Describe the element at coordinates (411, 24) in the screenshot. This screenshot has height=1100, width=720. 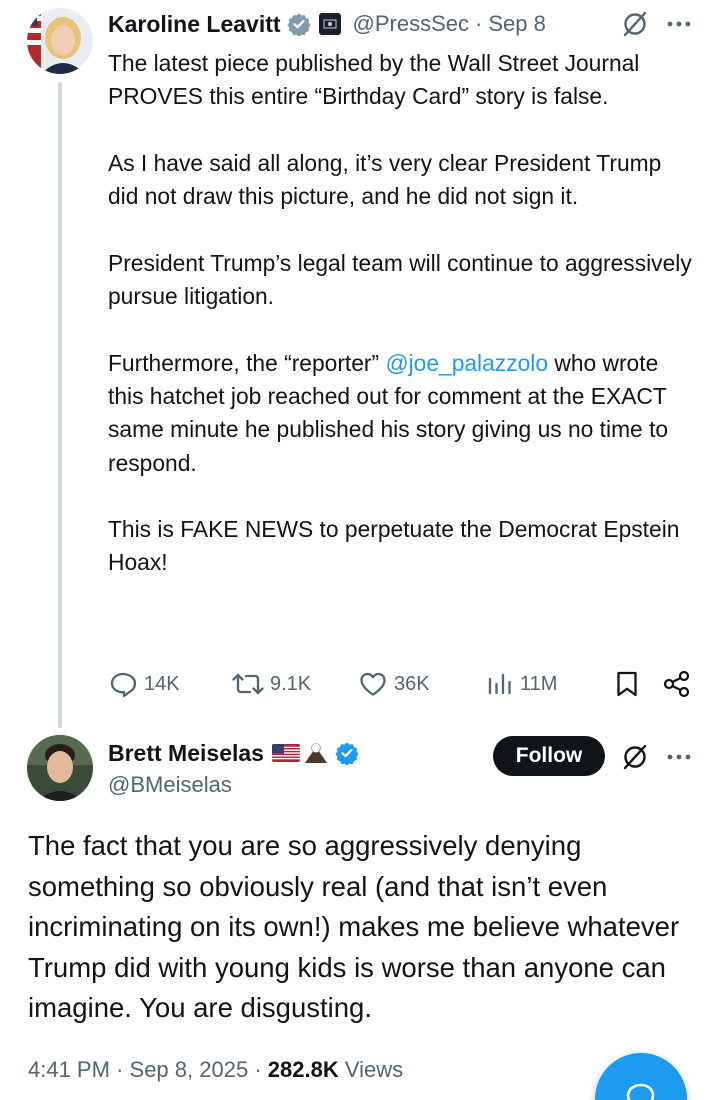
I see `parent-handle: @PressSec` at that location.